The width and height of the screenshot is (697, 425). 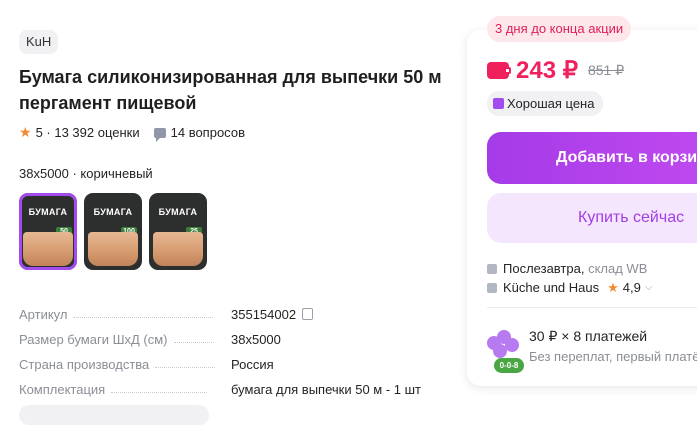 What do you see at coordinates (498, 103) in the screenshot?
I see `thumbs-up-icon` at bounding box center [498, 103].